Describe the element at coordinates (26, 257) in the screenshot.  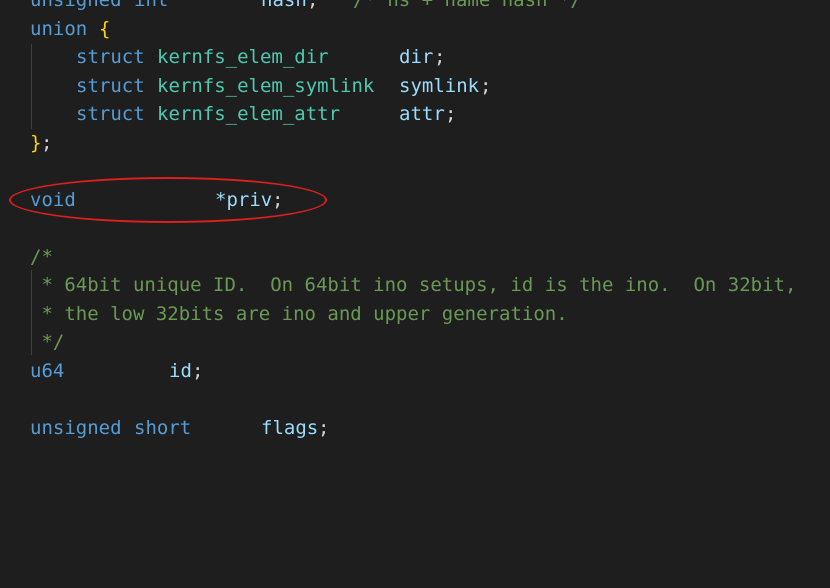
I see `comment-line-open: /*` at that location.